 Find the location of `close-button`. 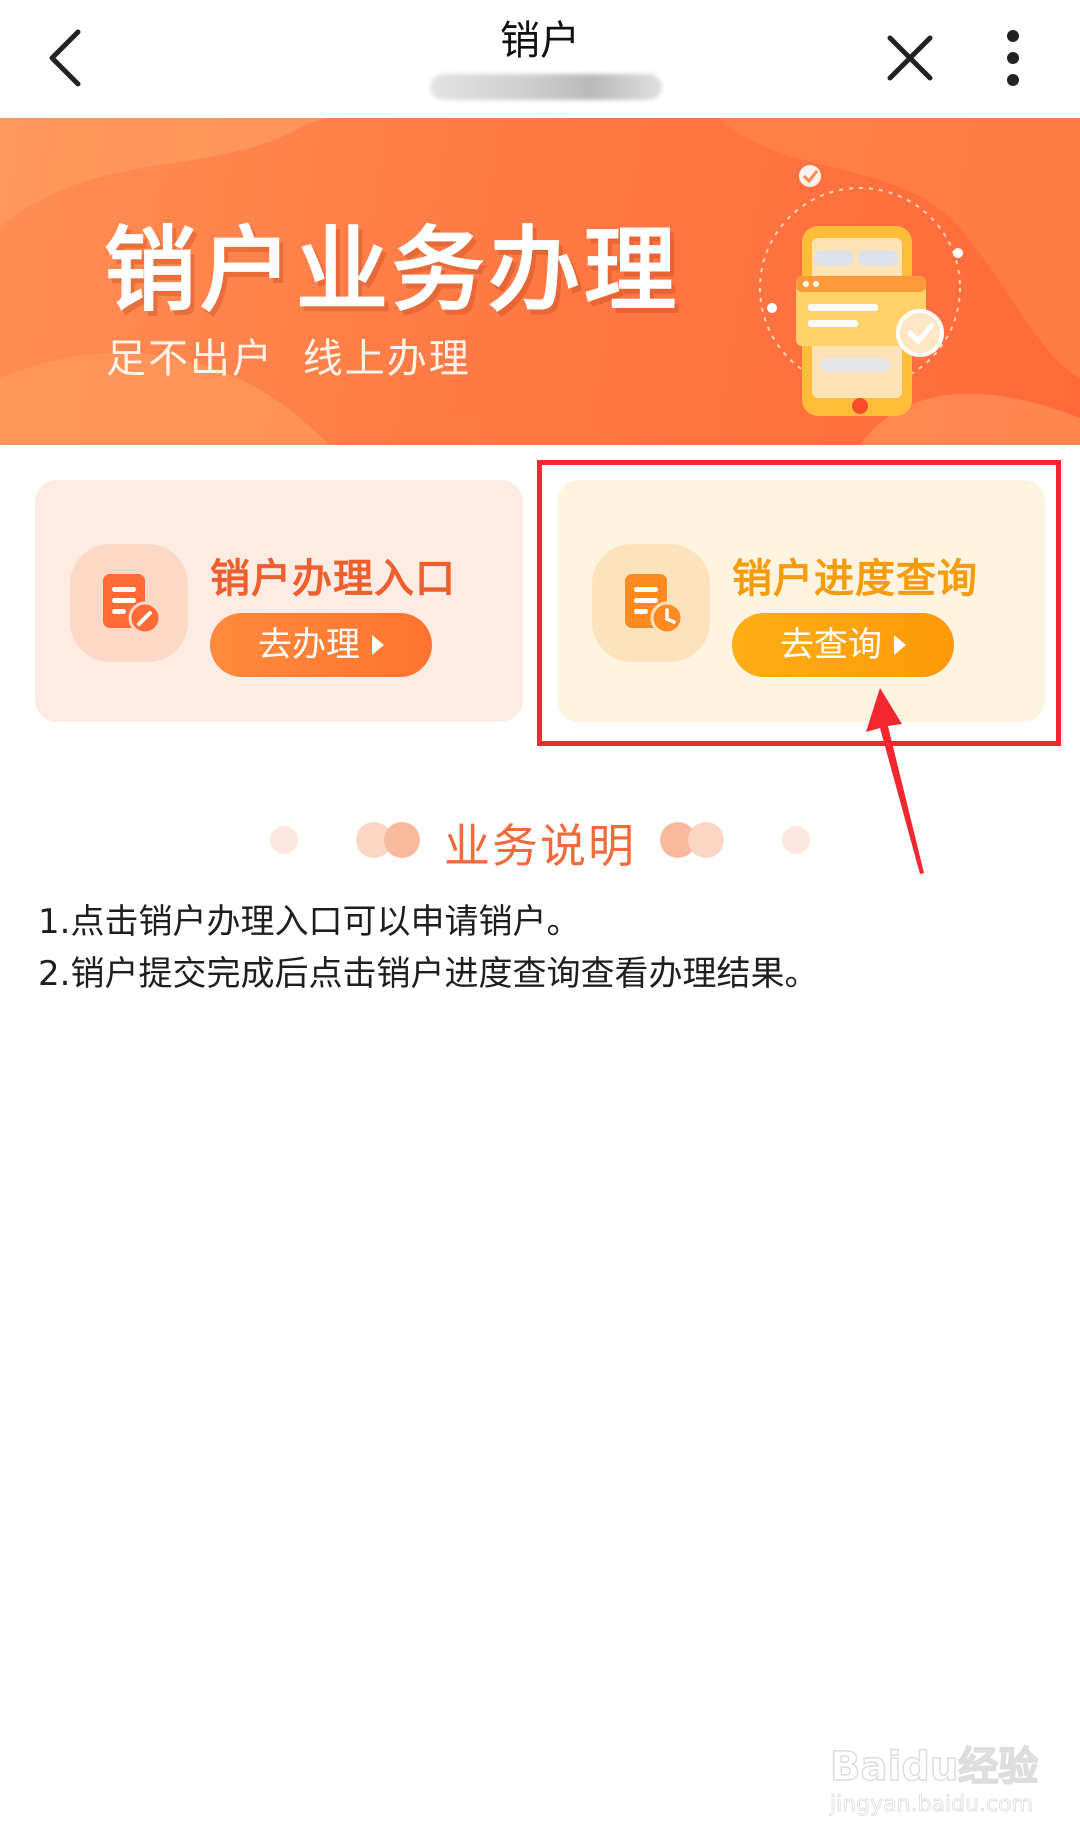

close-button is located at coordinates (910, 58).